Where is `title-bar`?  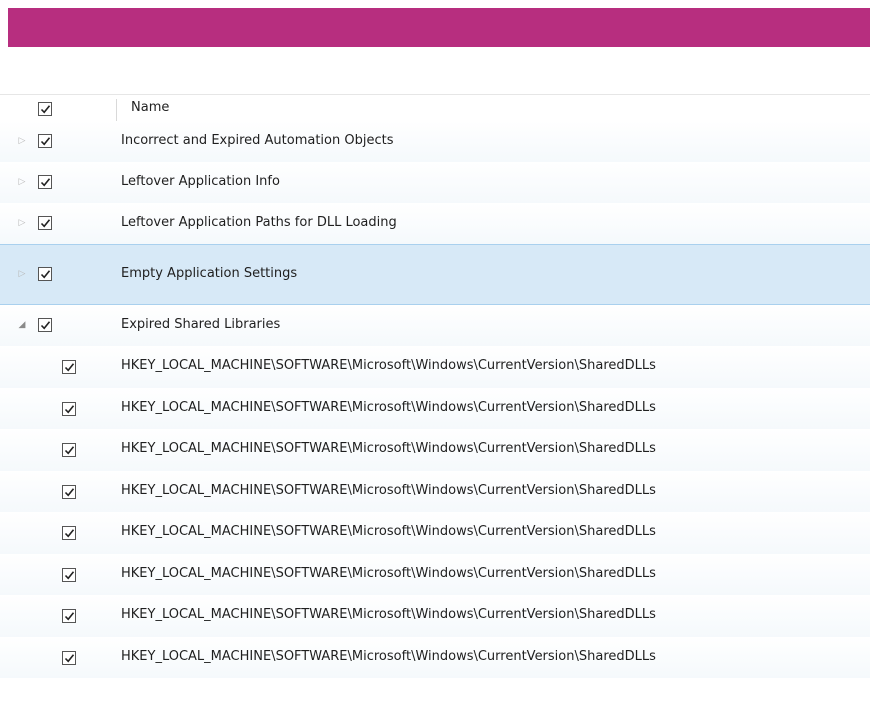
title-bar is located at coordinates (439, 27).